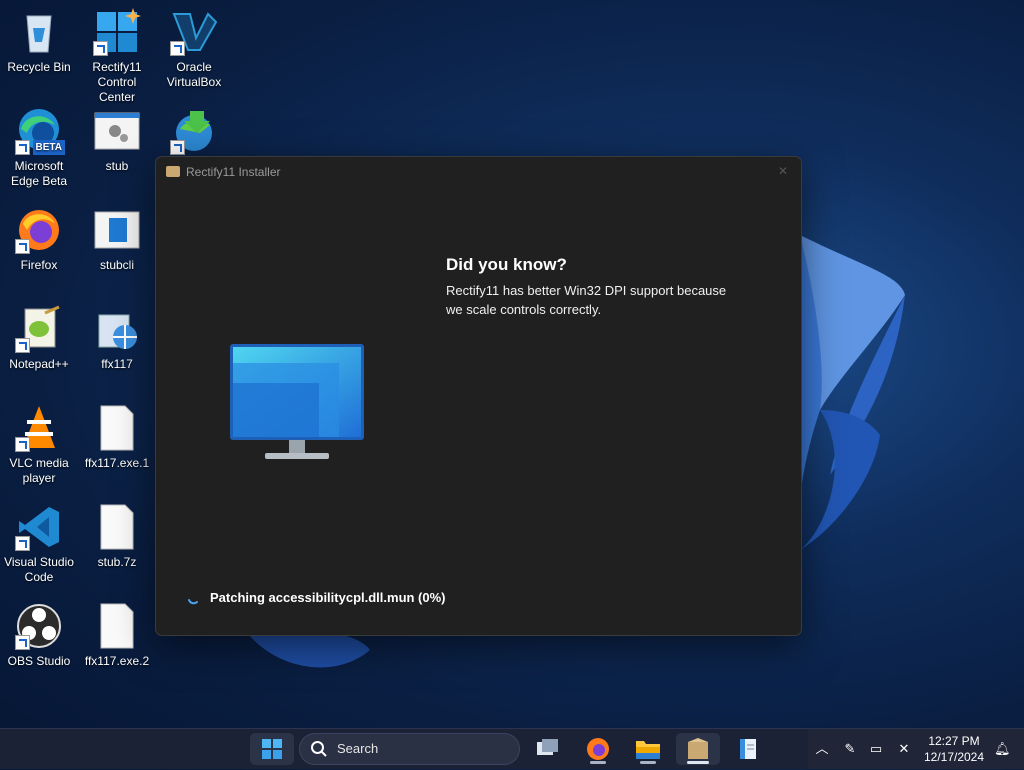  I want to click on notepad-icon, so click(748, 749).